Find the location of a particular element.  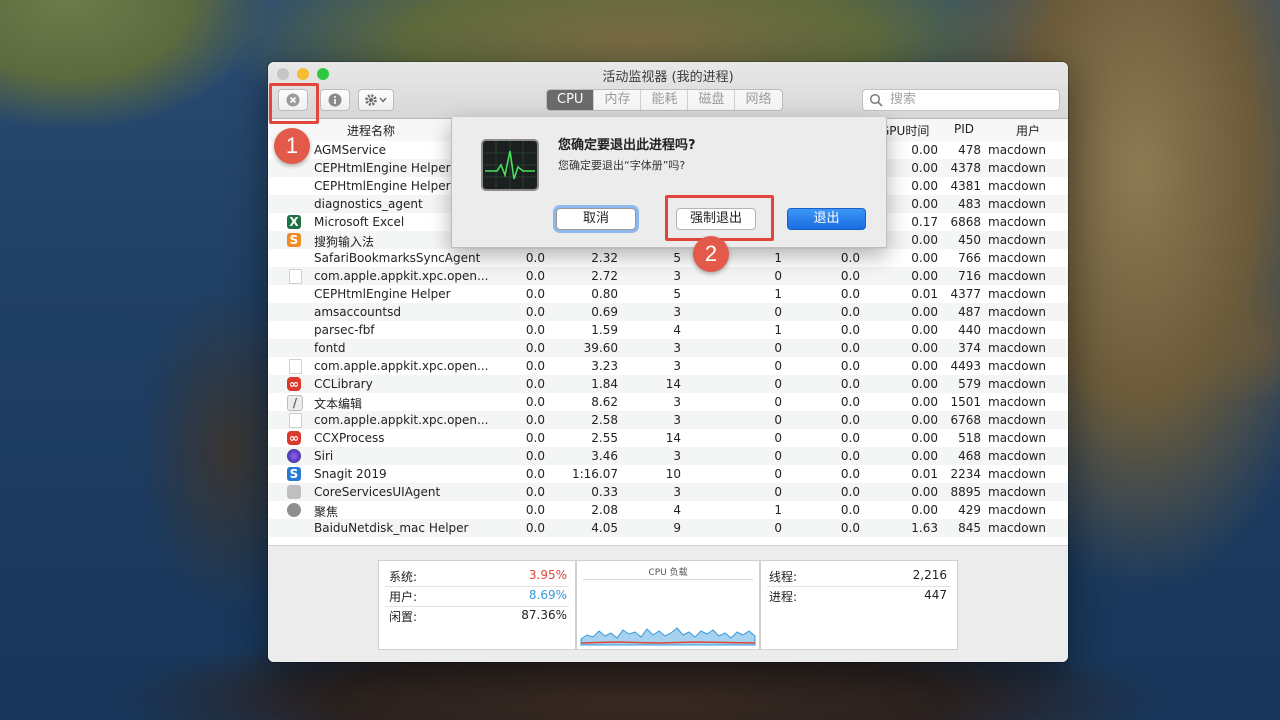

user-value: 8.69% is located at coordinates (547, 595).